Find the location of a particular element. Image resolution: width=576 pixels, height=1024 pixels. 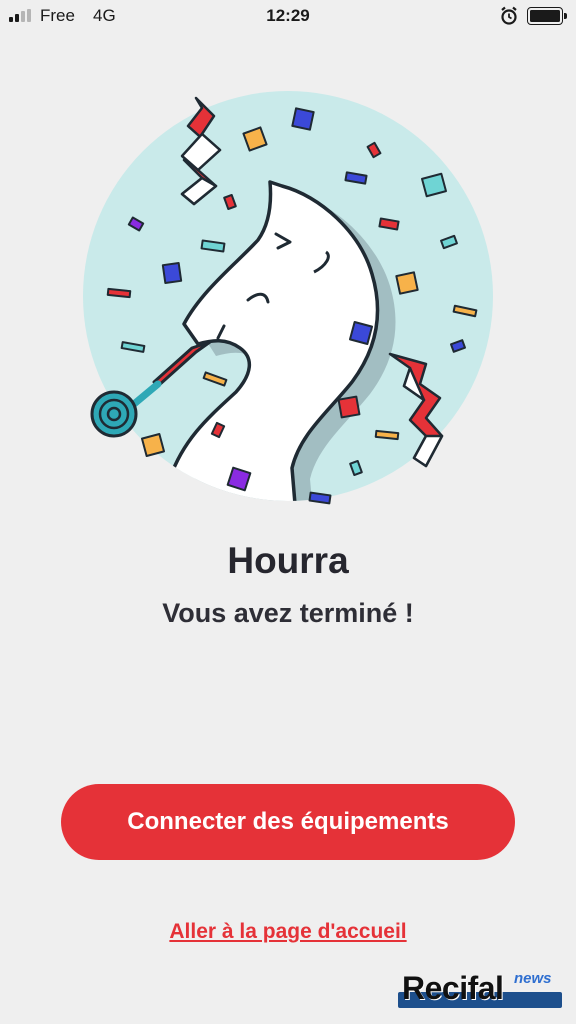

connect-devices-button: Connecter des équipements is located at coordinates (288, 822).